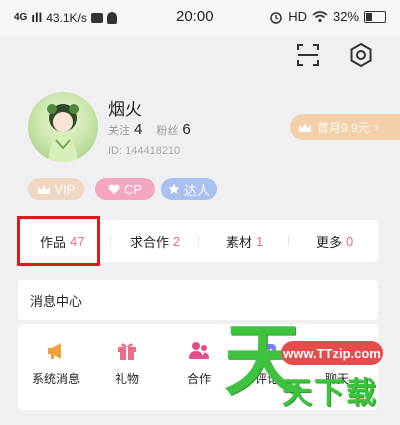 The image size is (400, 425). Describe the element at coordinates (297, 16) in the screenshot. I see `hd-indicator: HD` at that location.